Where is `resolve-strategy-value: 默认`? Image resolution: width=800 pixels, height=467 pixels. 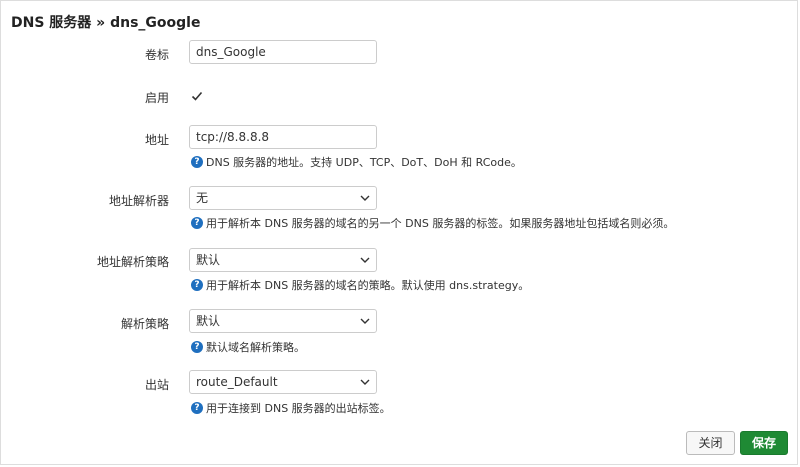
resolve-strategy-value: 默认 is located at coordinates (208, 321).